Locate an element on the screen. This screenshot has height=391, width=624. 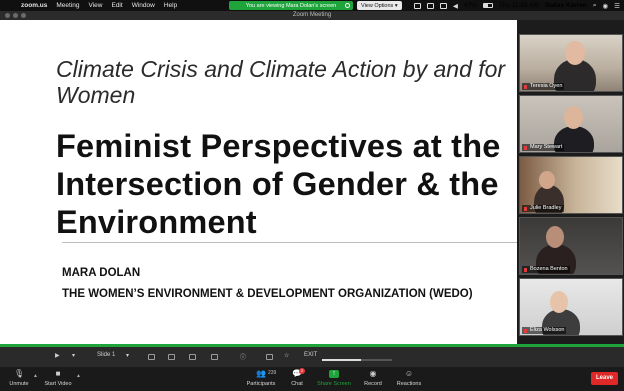
window-title-bar: Zoom Meeting is located at coordinates (312, 15).